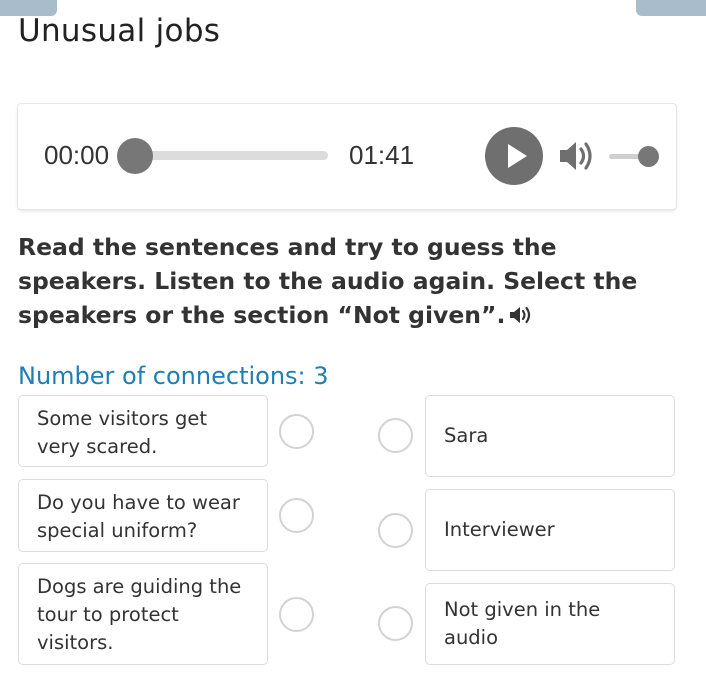 The width and height of the screenshot is (706, 692). I want to click on statement-card: Do you have to wear special uniform?, so click(143, 515).